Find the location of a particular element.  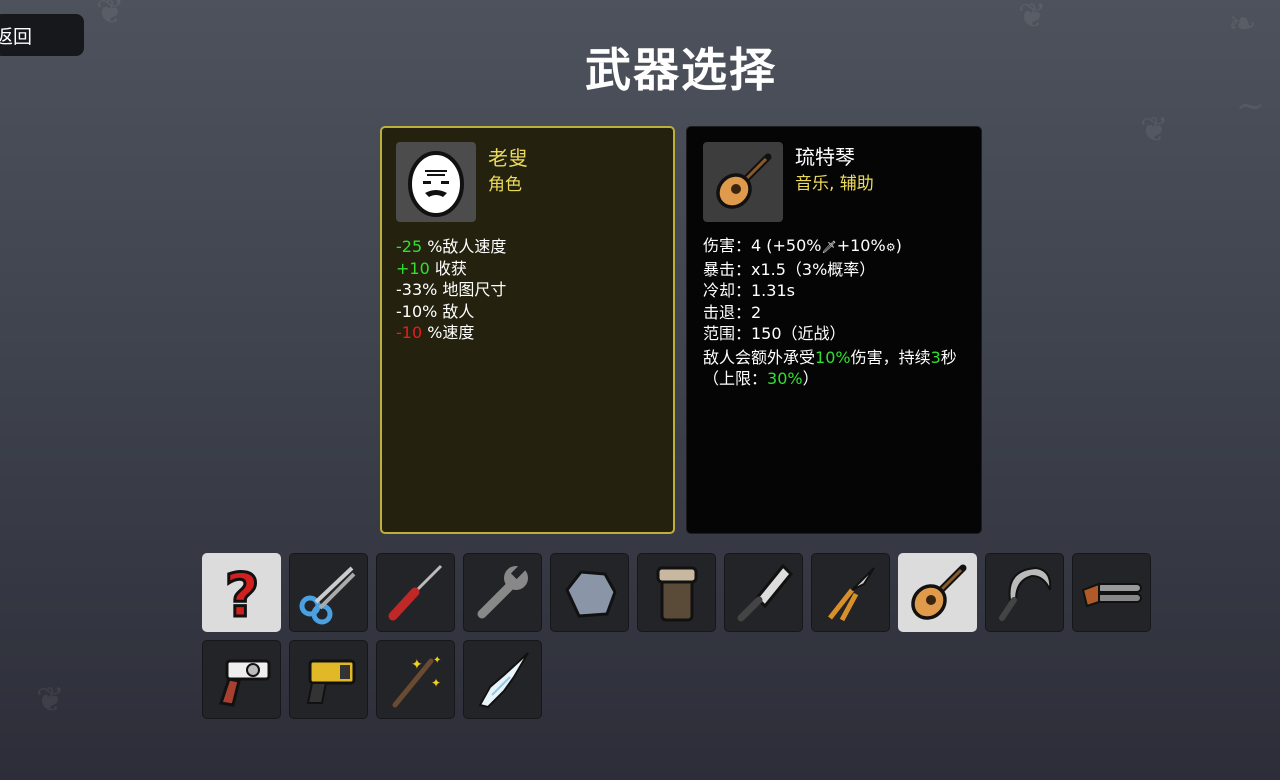

screwdriver-icon is located at coordinates (415, 592).